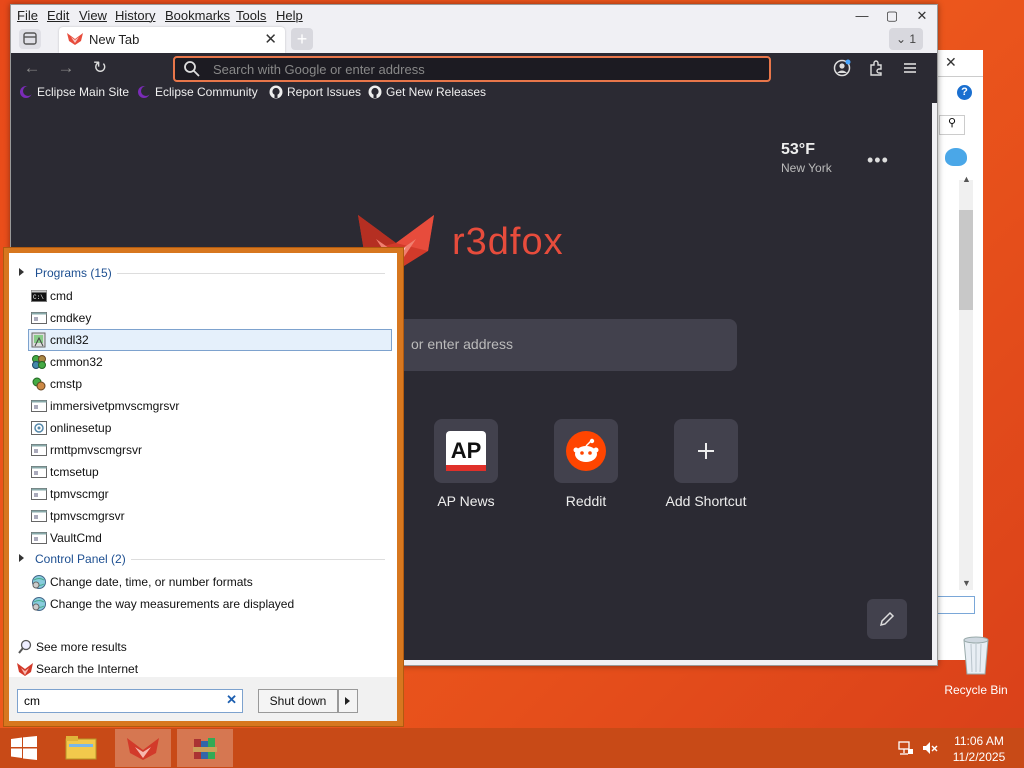 This screenshot has width=1024, height=768. Describe the element at coordinates (298, 701) in the screenshot. I see `shut-down-button: Shut down` at that location.